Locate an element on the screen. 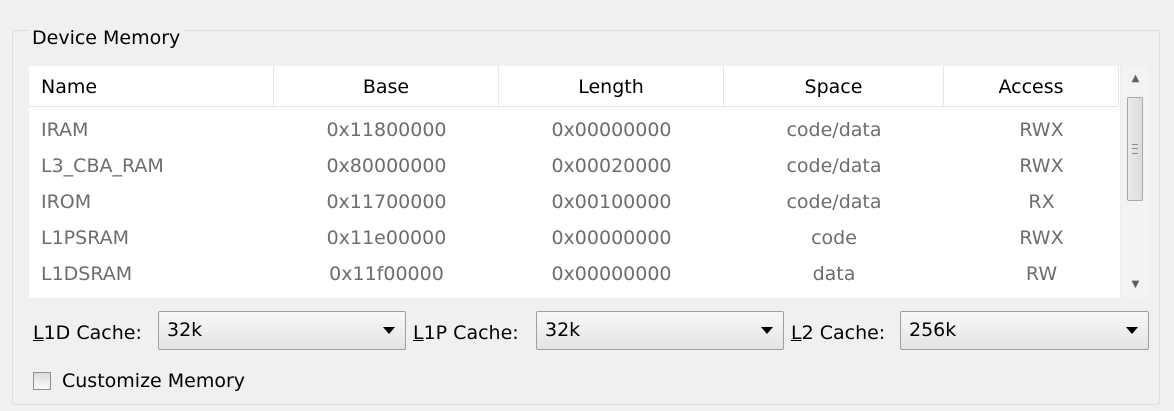  vertical-scrollbar: ▲ ▼ is located at coordinates (1134, 182).